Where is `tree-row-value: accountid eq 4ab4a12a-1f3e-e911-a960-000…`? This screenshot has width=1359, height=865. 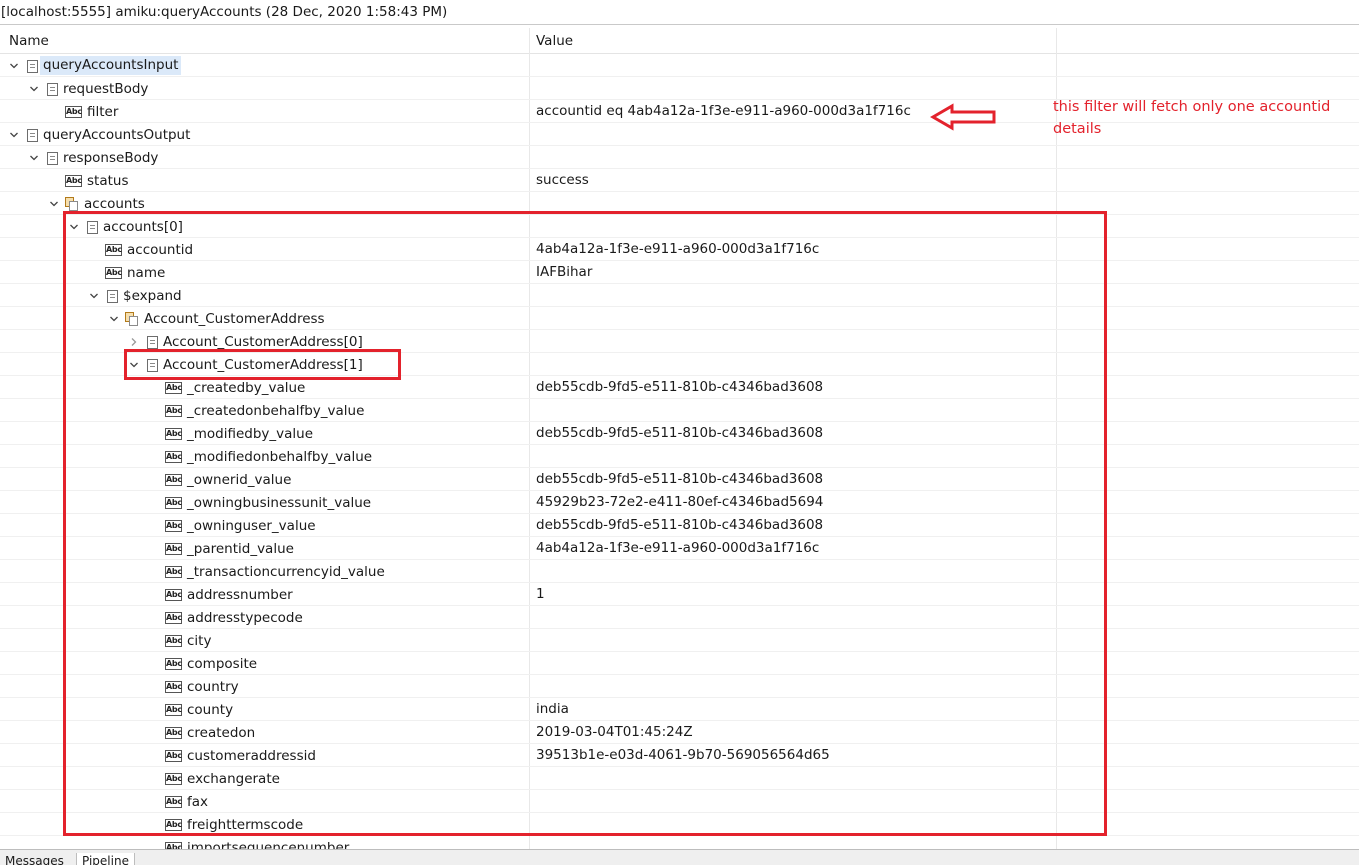 tree-row-value: accountid eq 4ab4a12a-1f3e-e911-a960-000… is located at coordinates (723, 111).